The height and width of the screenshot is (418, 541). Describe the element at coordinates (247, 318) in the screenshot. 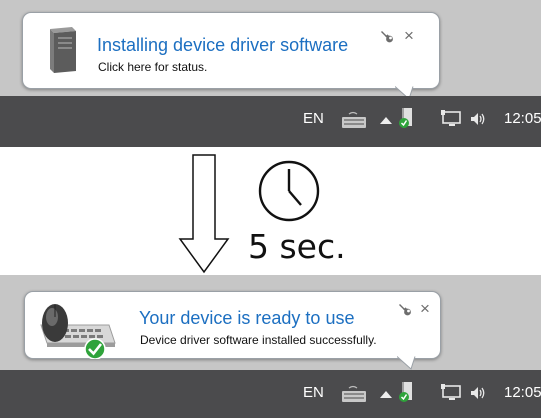

I see `balloon-title: Your device is ready to use` at that location.